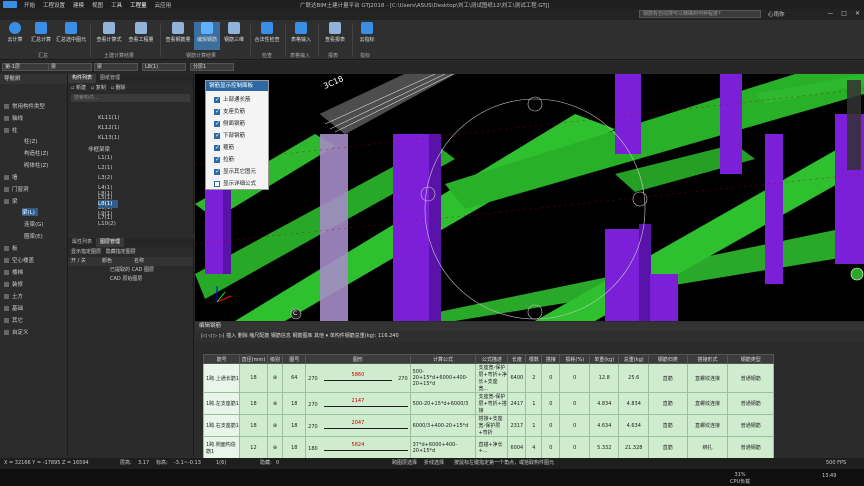 This screenshot has width=864, height=486. Describe the element at coordinates (367, 36) in the screenshot. I see `cloud-index-button: 云指标` at that location.